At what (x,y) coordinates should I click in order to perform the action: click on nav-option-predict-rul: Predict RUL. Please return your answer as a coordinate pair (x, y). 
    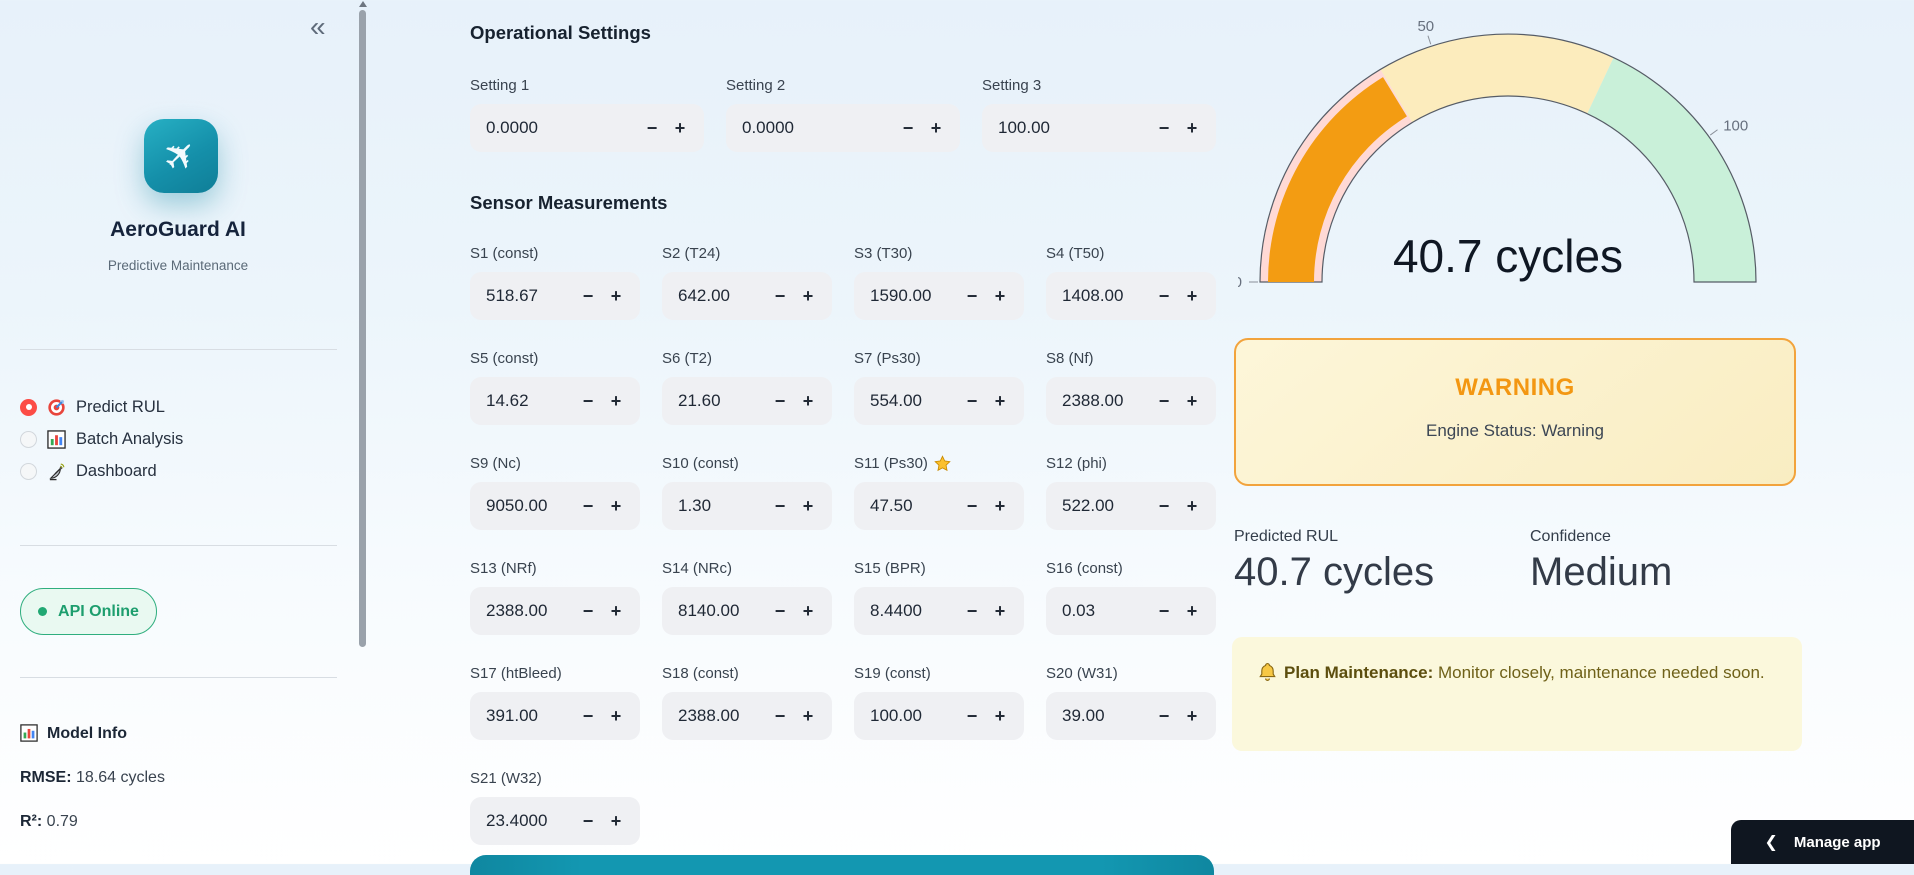
    Looking at the image, I should click on (101, 407).